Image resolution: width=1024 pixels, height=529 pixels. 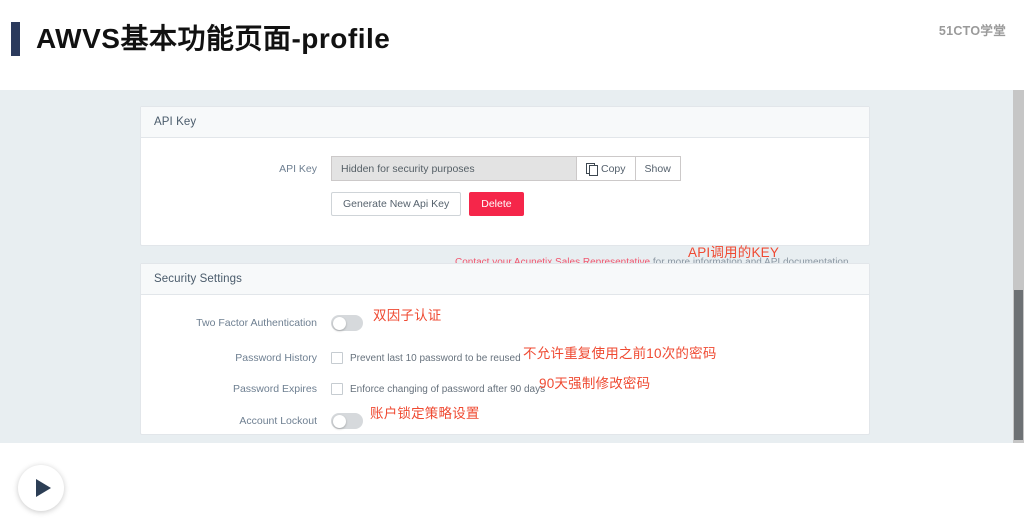 I want to click on annotation-password-expires: 90天强制修改密码, so click(x=595, y=383).